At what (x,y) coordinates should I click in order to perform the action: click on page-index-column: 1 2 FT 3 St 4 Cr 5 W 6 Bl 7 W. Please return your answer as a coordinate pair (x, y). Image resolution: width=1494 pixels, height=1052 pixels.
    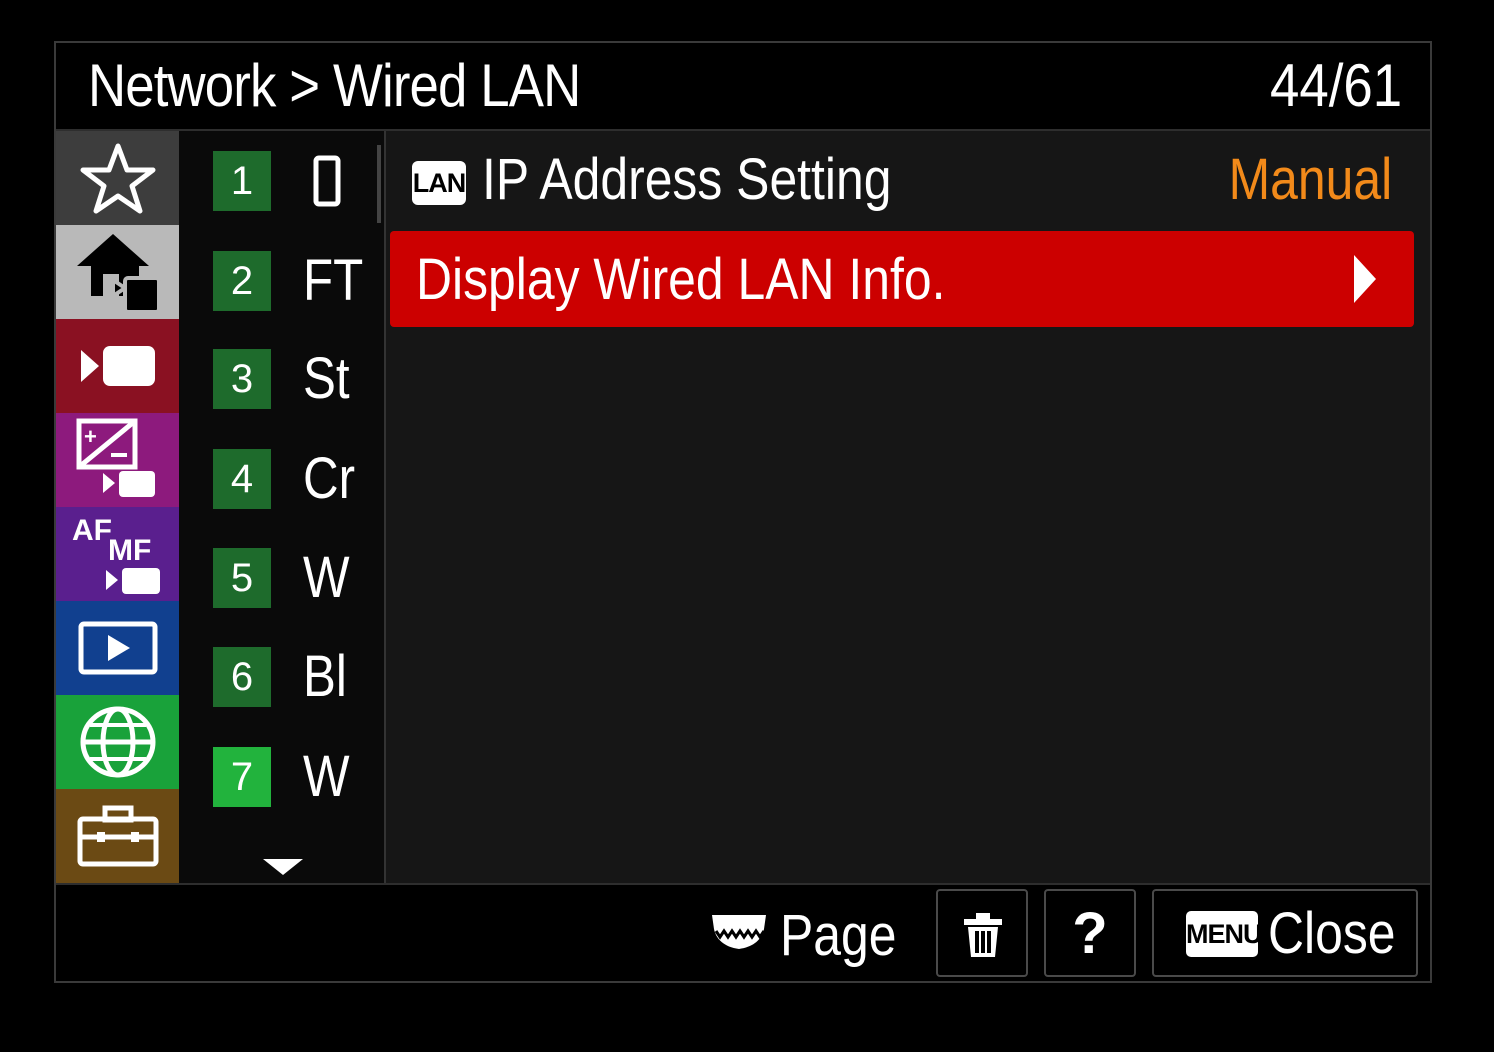
    Looking at the image, I should click on (281, 507).